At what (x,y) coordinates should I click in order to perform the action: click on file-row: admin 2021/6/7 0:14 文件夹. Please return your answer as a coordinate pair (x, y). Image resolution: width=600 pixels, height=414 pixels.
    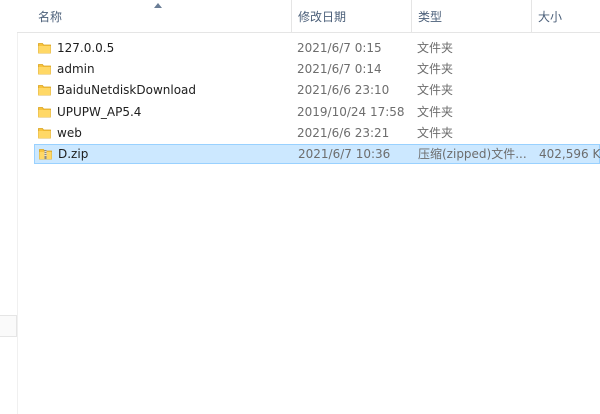
    Looking at the image, I should click on (317, 69).